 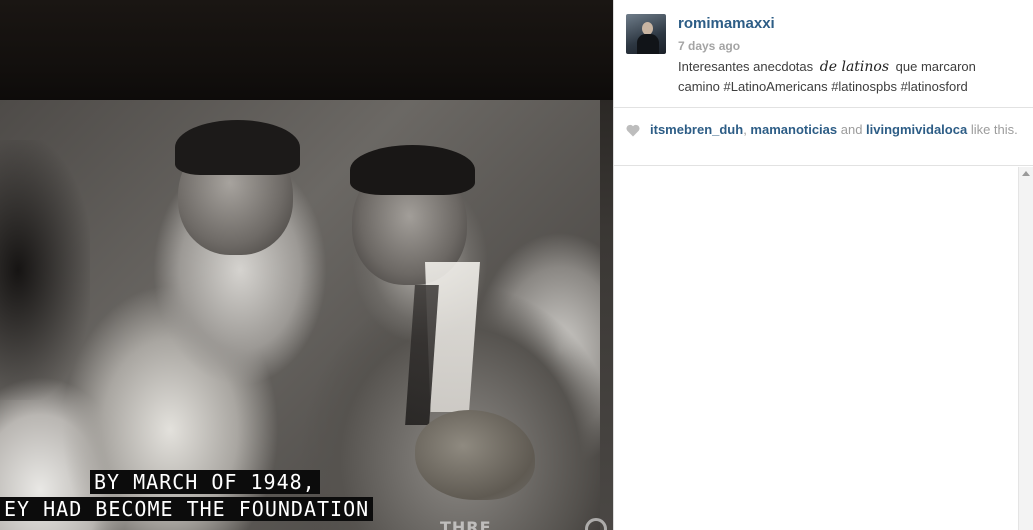 I want to click on man-left-hair, so click(x=237, y=147).